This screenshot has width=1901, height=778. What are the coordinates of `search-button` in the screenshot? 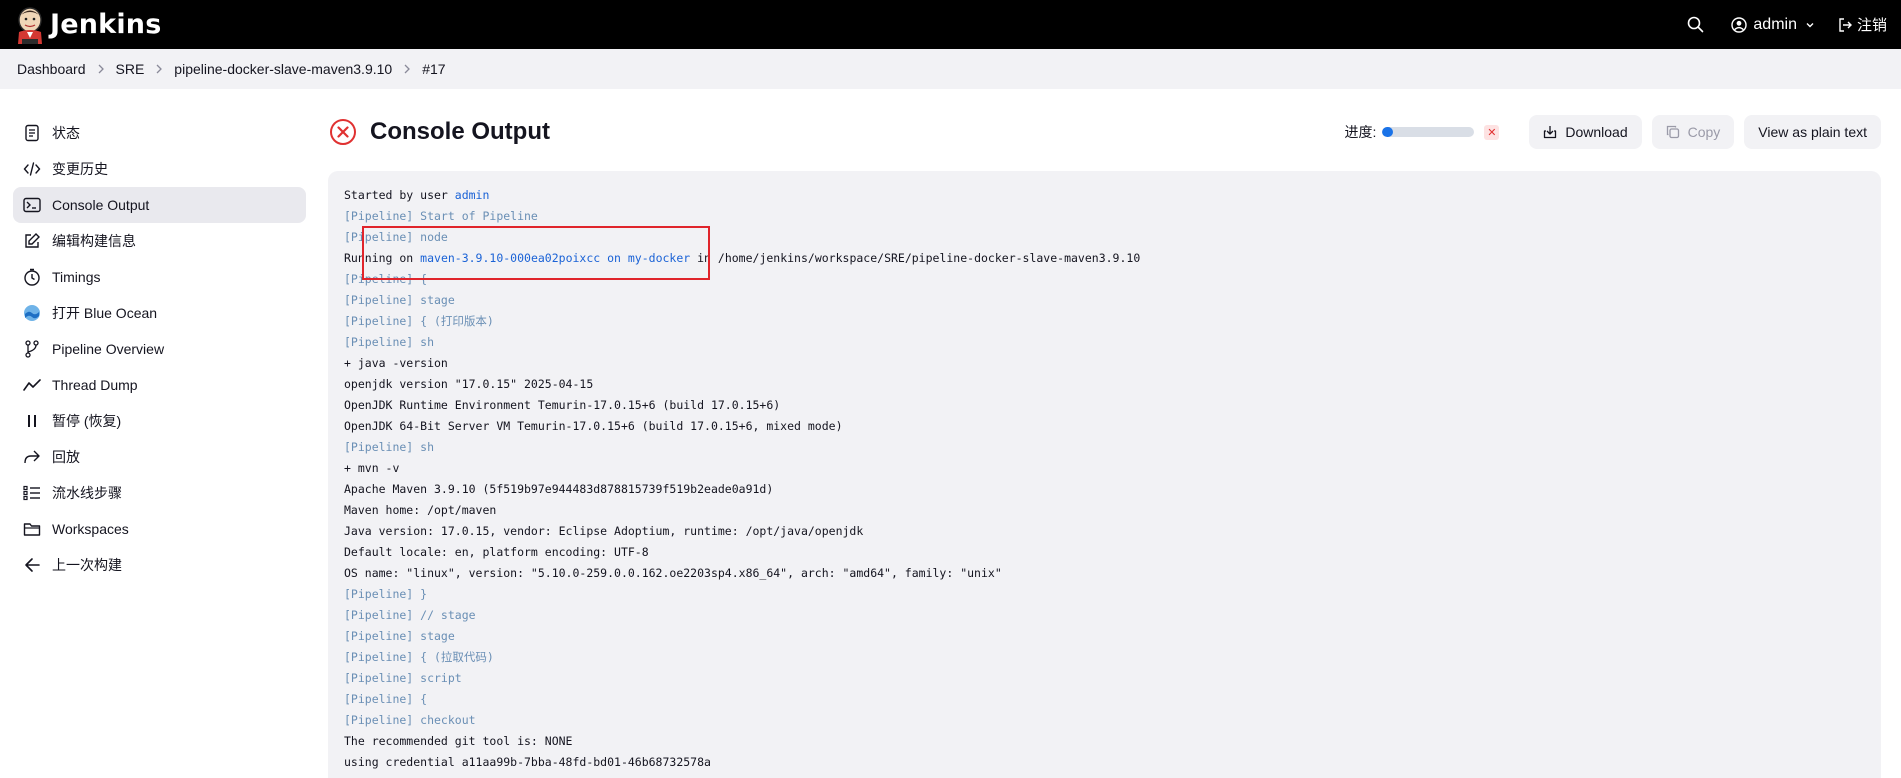 It's located at (1695, 25).